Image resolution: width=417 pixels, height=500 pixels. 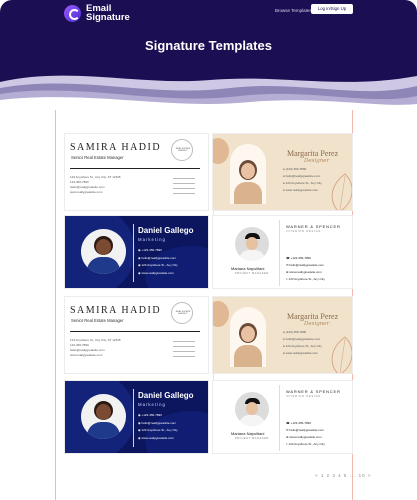 I want to click on header-waves, so click(x=208, y=92).